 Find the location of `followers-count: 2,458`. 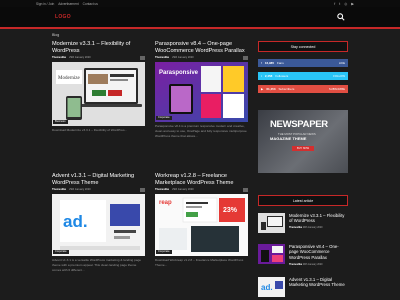

followers-count: 2,458 is located at coordinates (268, 76).